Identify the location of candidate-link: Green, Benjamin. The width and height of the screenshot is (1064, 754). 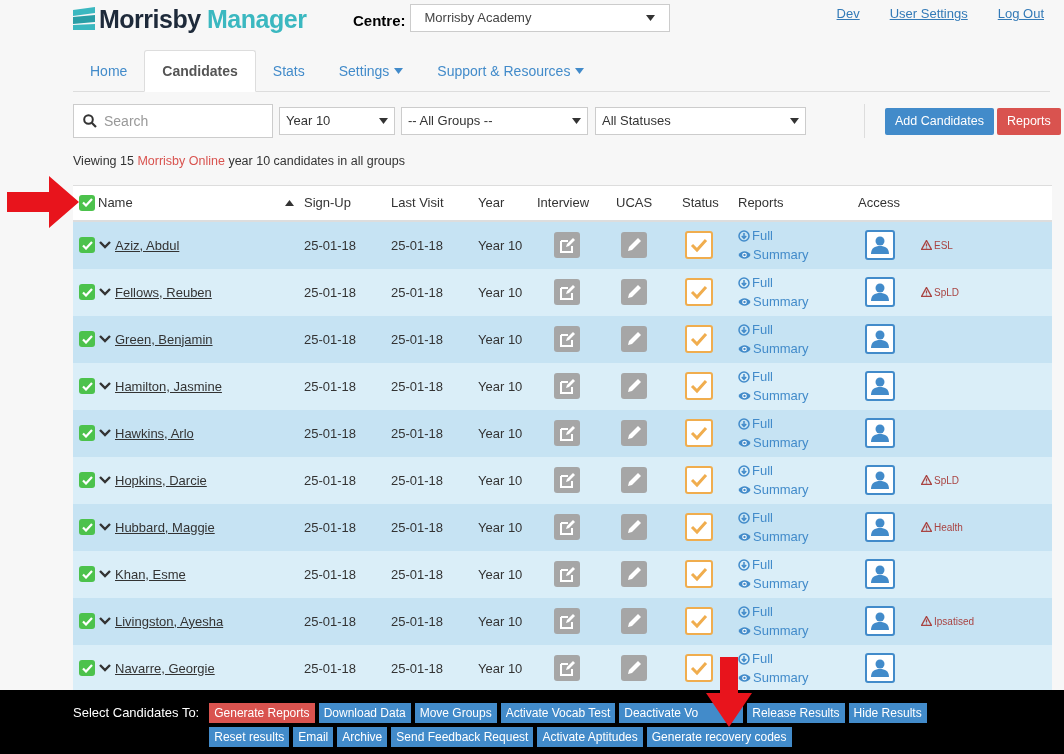
(164, 339).